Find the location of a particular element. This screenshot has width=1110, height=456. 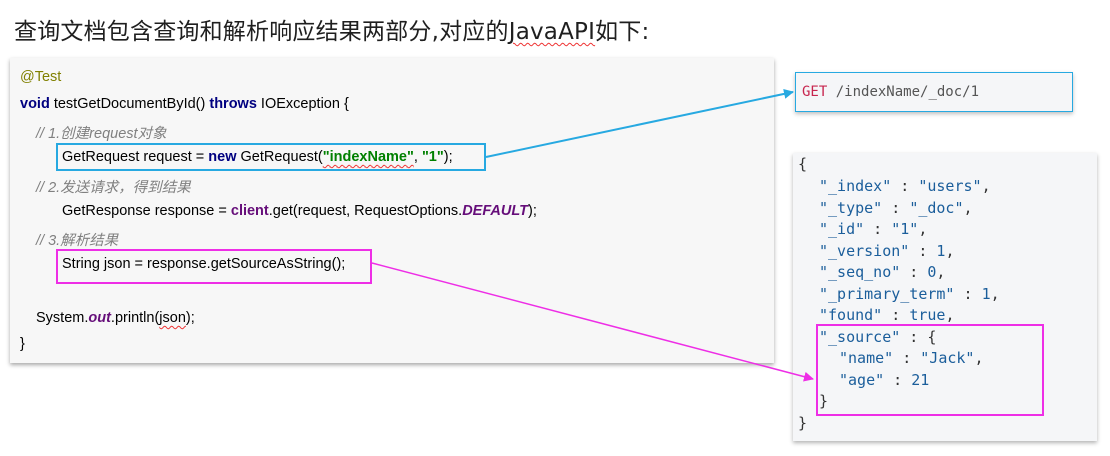

arrow-request-to-get is located at coordinates (639, 123).